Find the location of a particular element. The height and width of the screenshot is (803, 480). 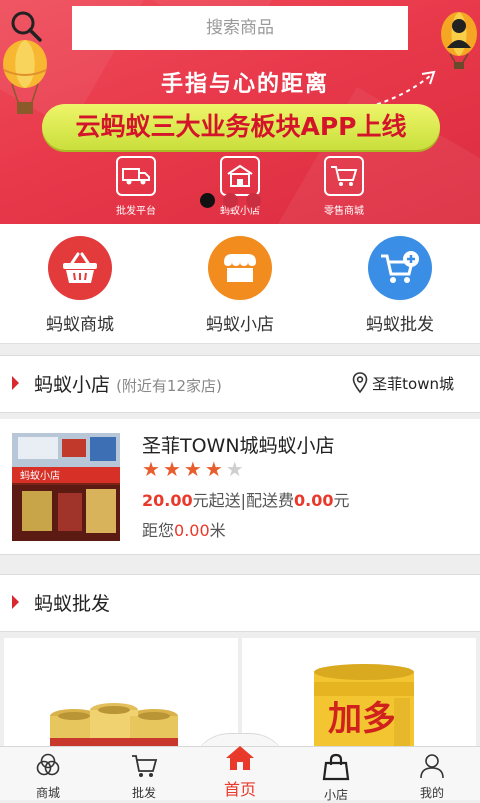

fee-suffix: 元 is located at coordinates (341, 500).